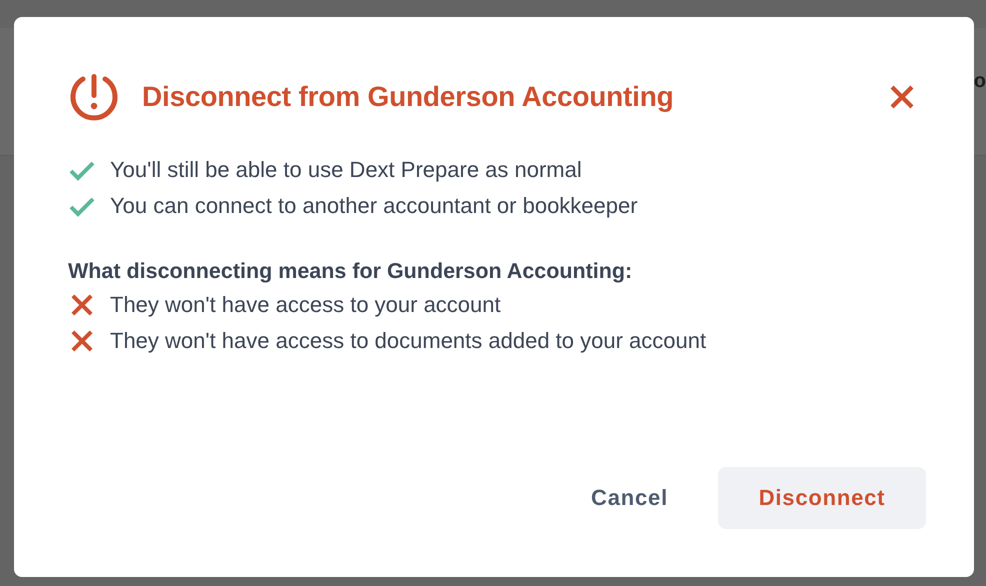  Describe the element at coordinates (822, 498) in the screenshot. I see `disconnect-button: Disconnect` at that location.